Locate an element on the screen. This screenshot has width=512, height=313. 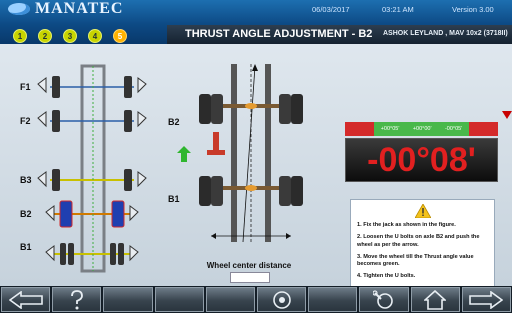
step-5: 5 is located at coordinates (120, 36).